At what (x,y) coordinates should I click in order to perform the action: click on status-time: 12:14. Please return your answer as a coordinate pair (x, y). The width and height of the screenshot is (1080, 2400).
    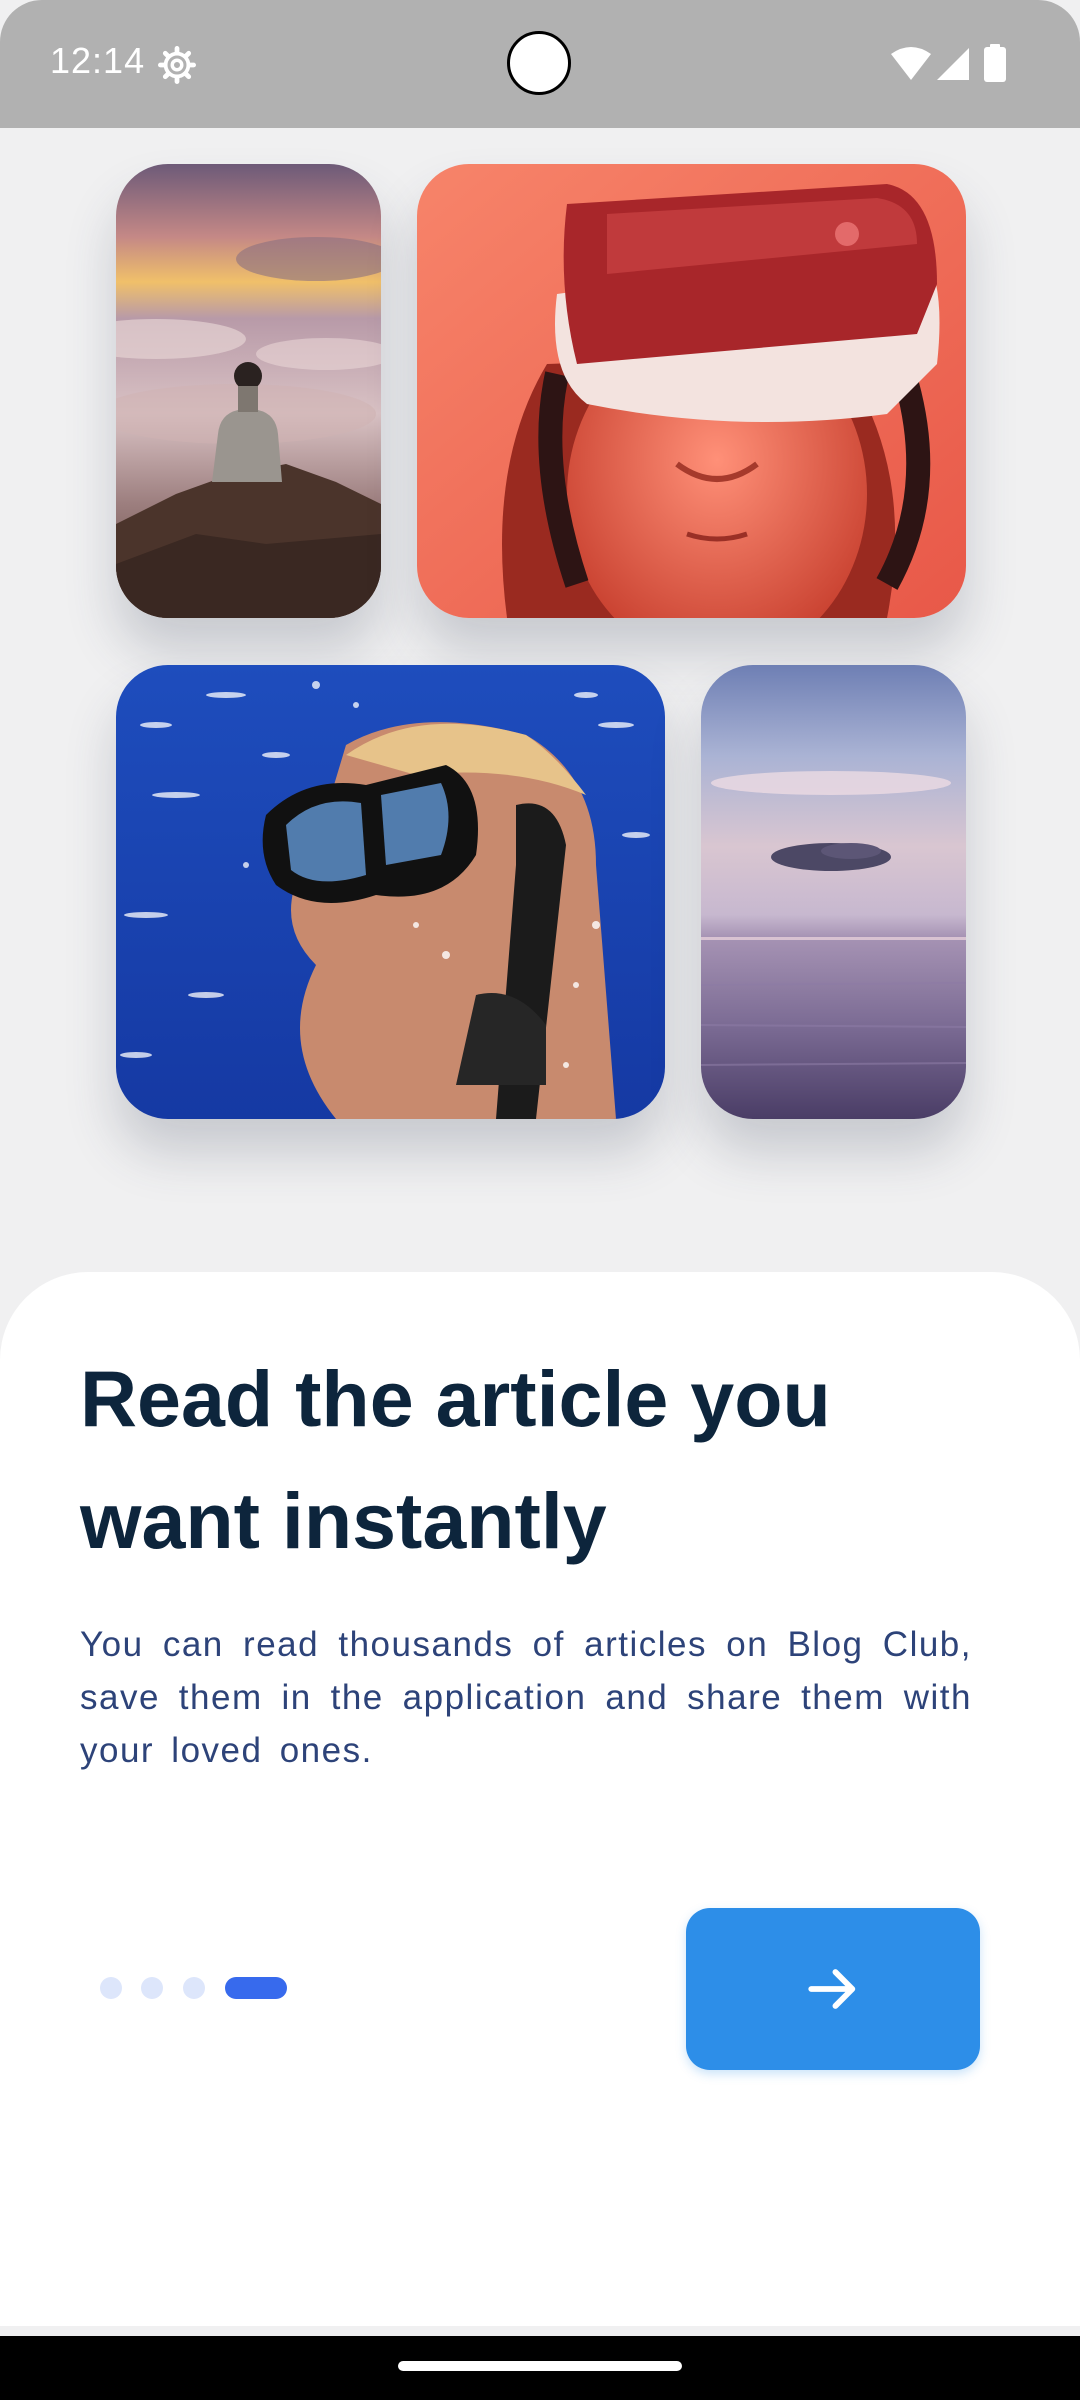
    Looking at the image, I should click on (98, 60).